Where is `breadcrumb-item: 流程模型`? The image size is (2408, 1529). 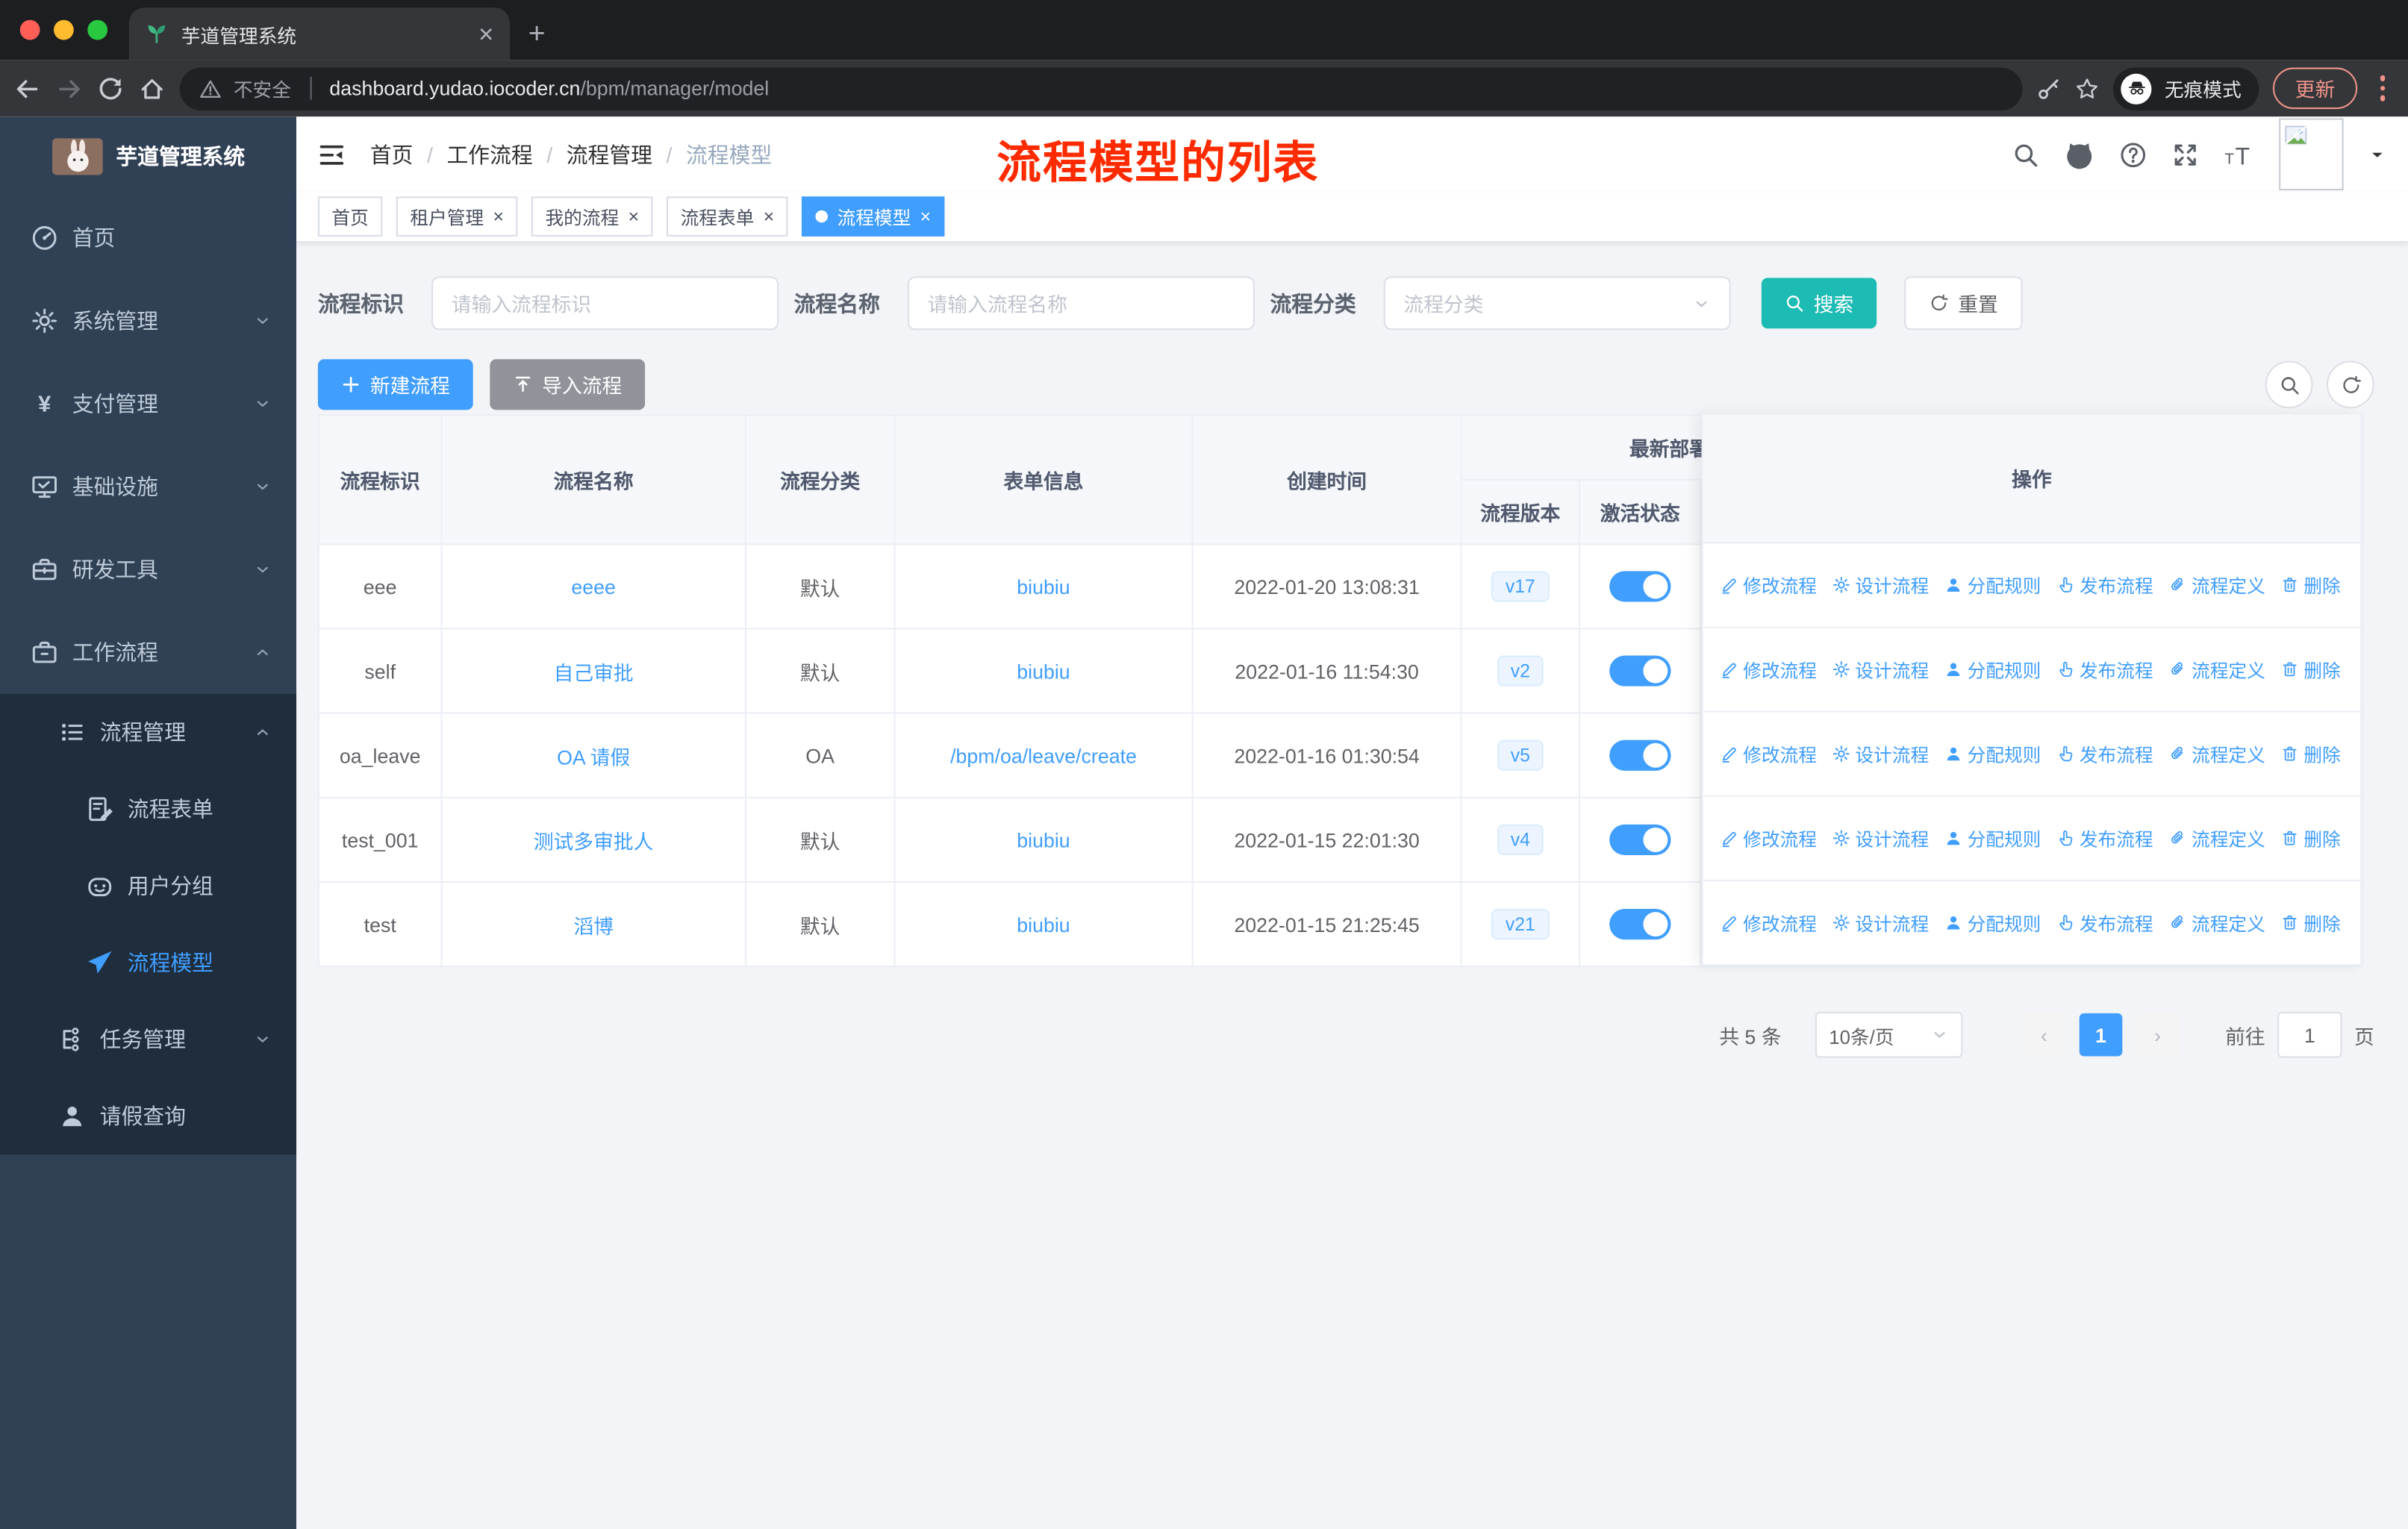
breadcrumb-item: 流程模型 is located at coordinates (729, 154).